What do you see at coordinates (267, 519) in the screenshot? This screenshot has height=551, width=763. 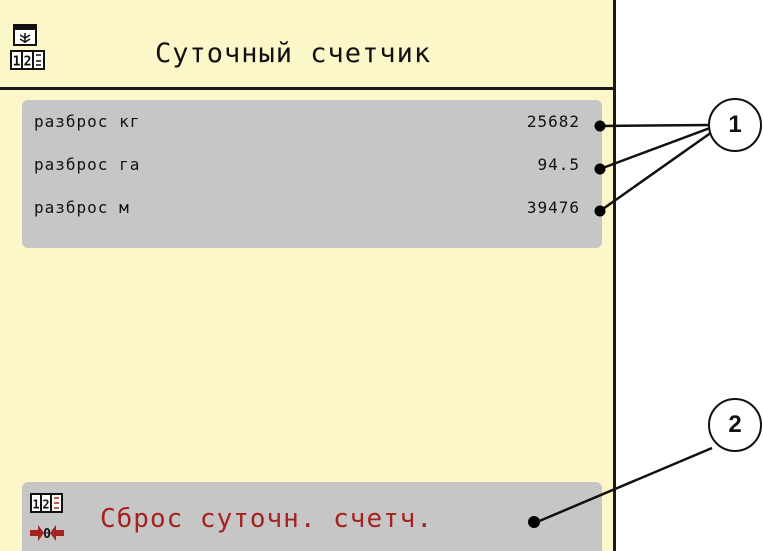 I see `reset-label: Сброс суточн. счетч.` at bounding box center [267, 519].